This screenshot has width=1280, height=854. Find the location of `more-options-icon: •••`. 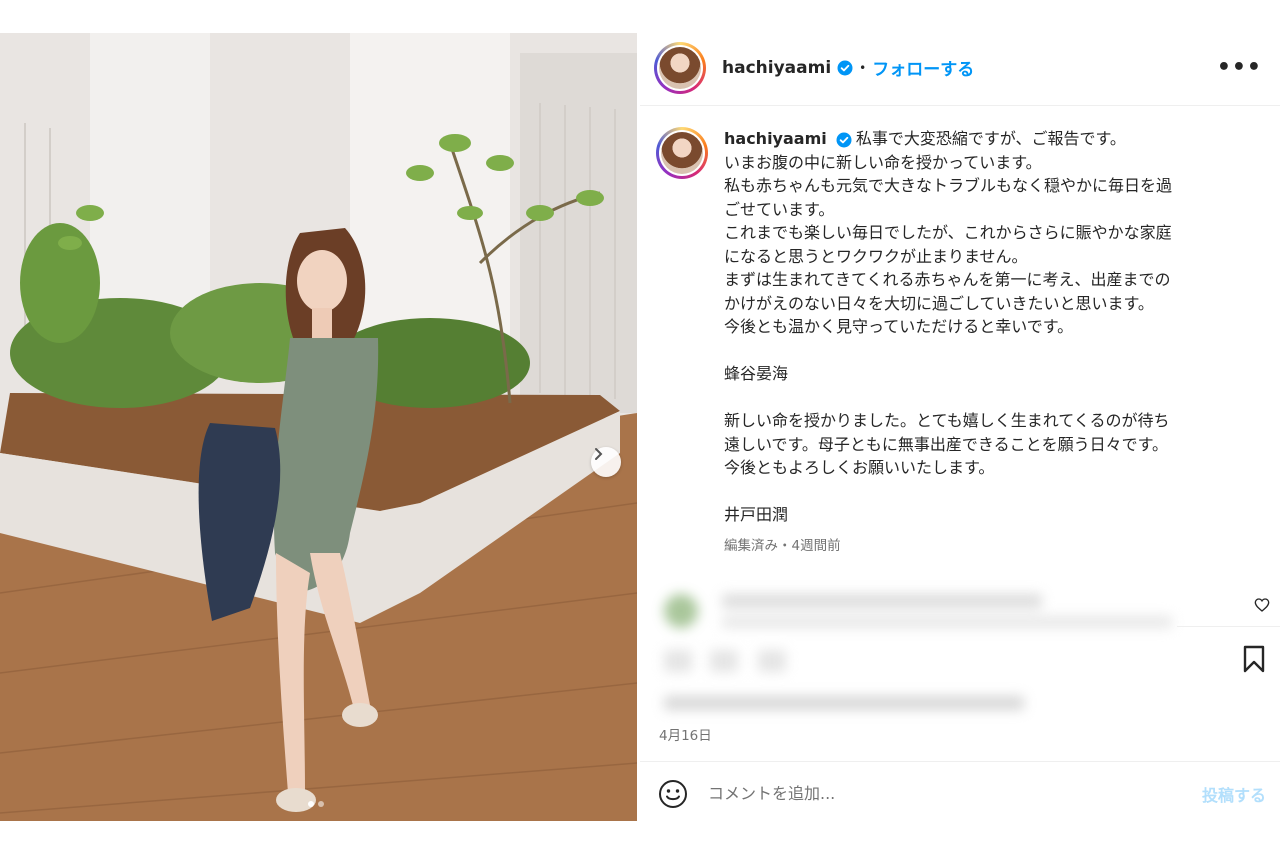

more-options-icon: ••• is located at coordinates (1239, 67).